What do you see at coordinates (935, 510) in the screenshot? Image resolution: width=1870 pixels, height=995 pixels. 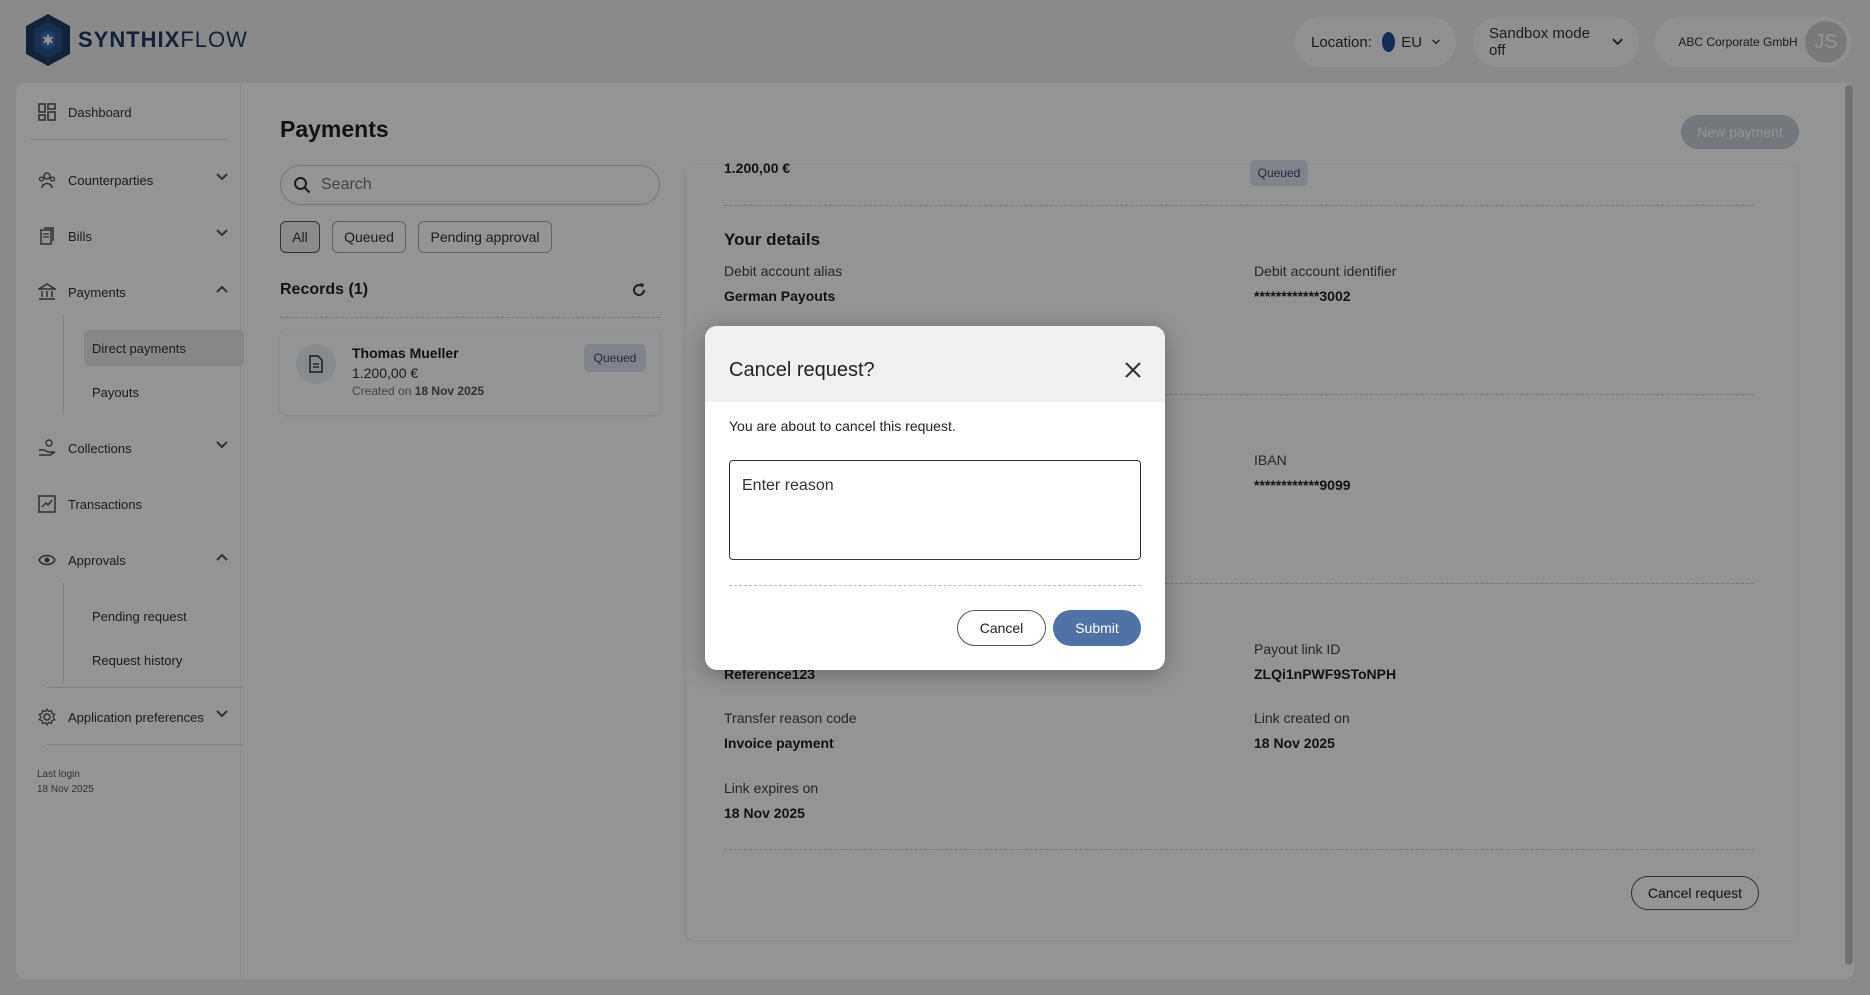 I see `reason-field` at bounding box center [935, 510].